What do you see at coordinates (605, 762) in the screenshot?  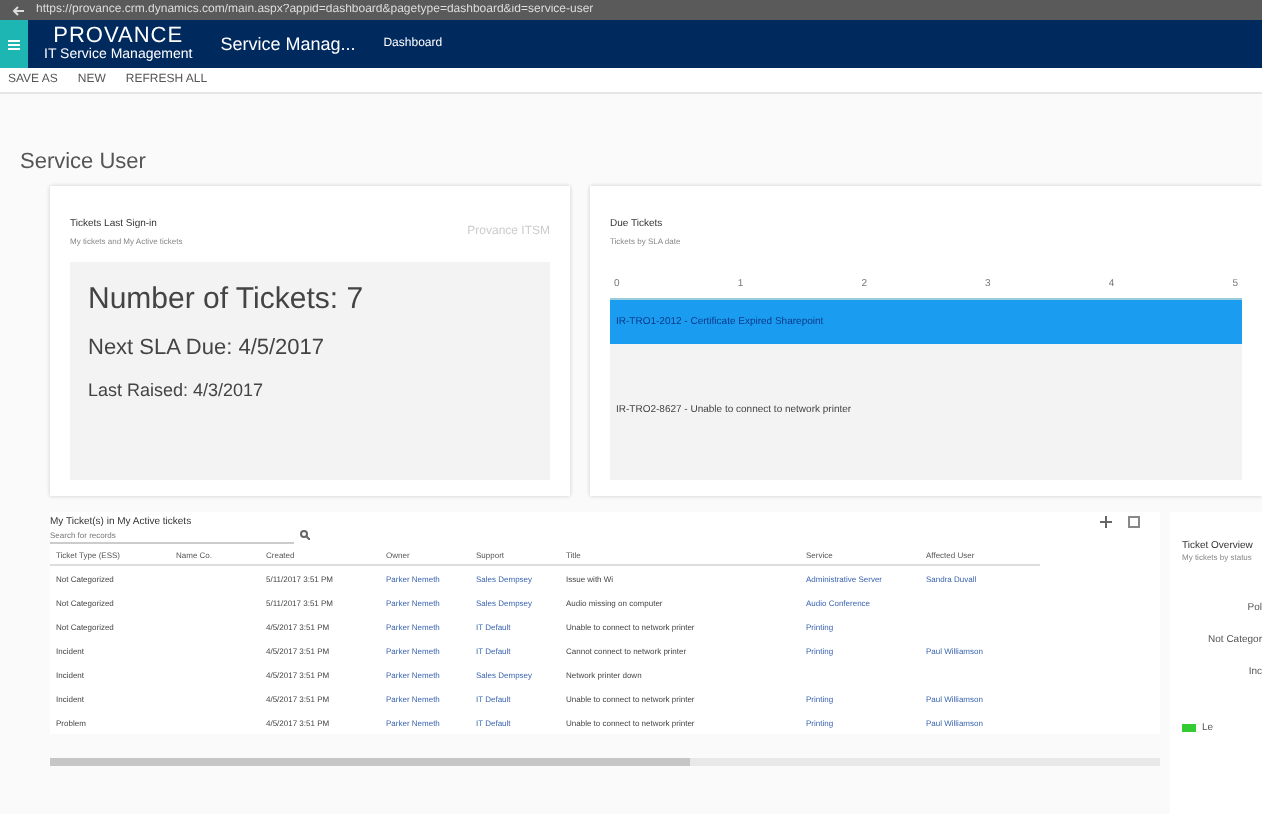 I see `scrollbar` at bounding box center [605, 762].